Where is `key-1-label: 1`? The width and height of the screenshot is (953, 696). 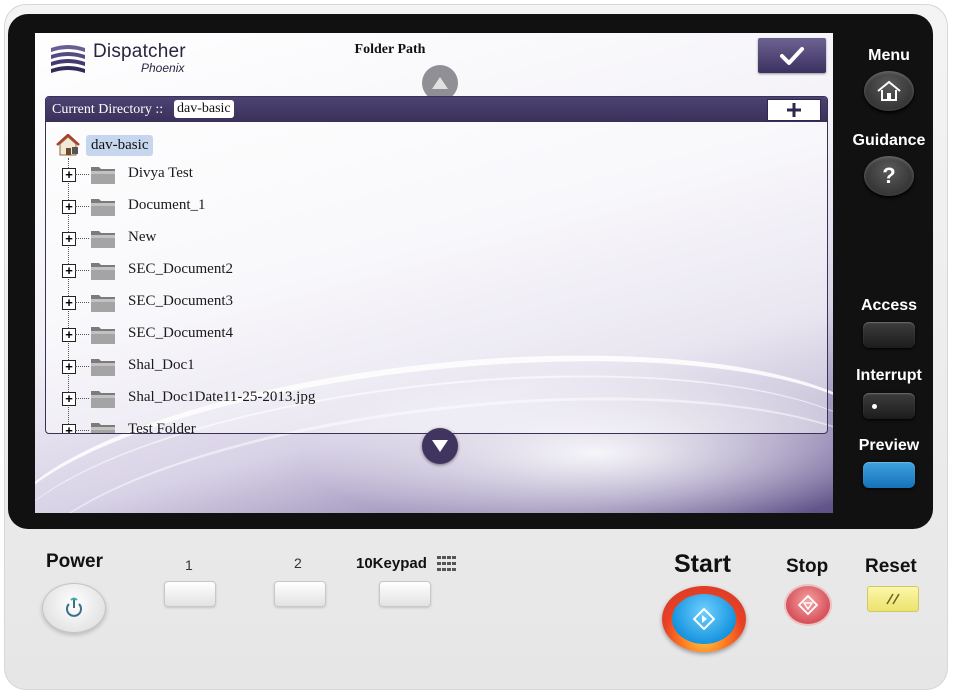
key-1-label: 1 is located at coordinates (189, 565).